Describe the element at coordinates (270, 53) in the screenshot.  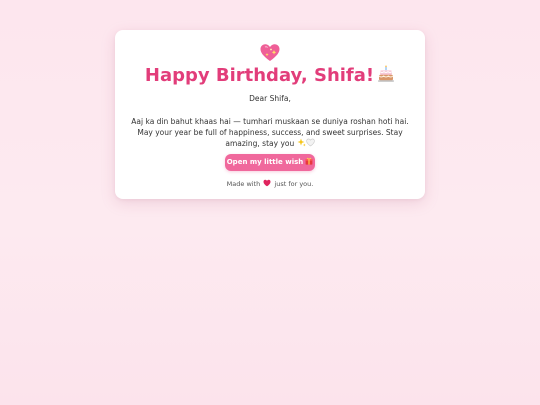
I see `sparkling-heart-icon` at that location.